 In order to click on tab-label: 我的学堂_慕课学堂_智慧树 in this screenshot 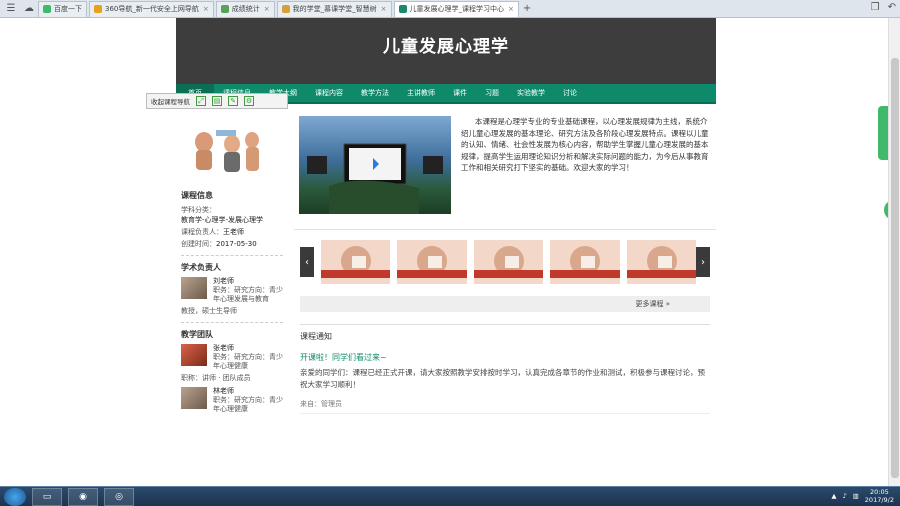, I will do `click(334, 9)`.